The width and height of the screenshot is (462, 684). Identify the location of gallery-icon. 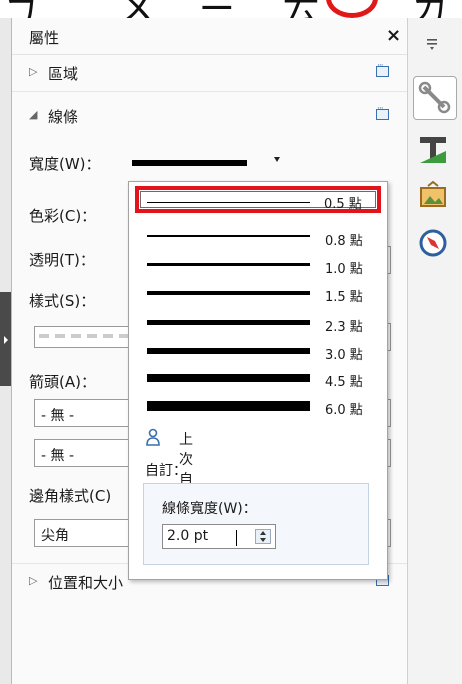
(433, 197).